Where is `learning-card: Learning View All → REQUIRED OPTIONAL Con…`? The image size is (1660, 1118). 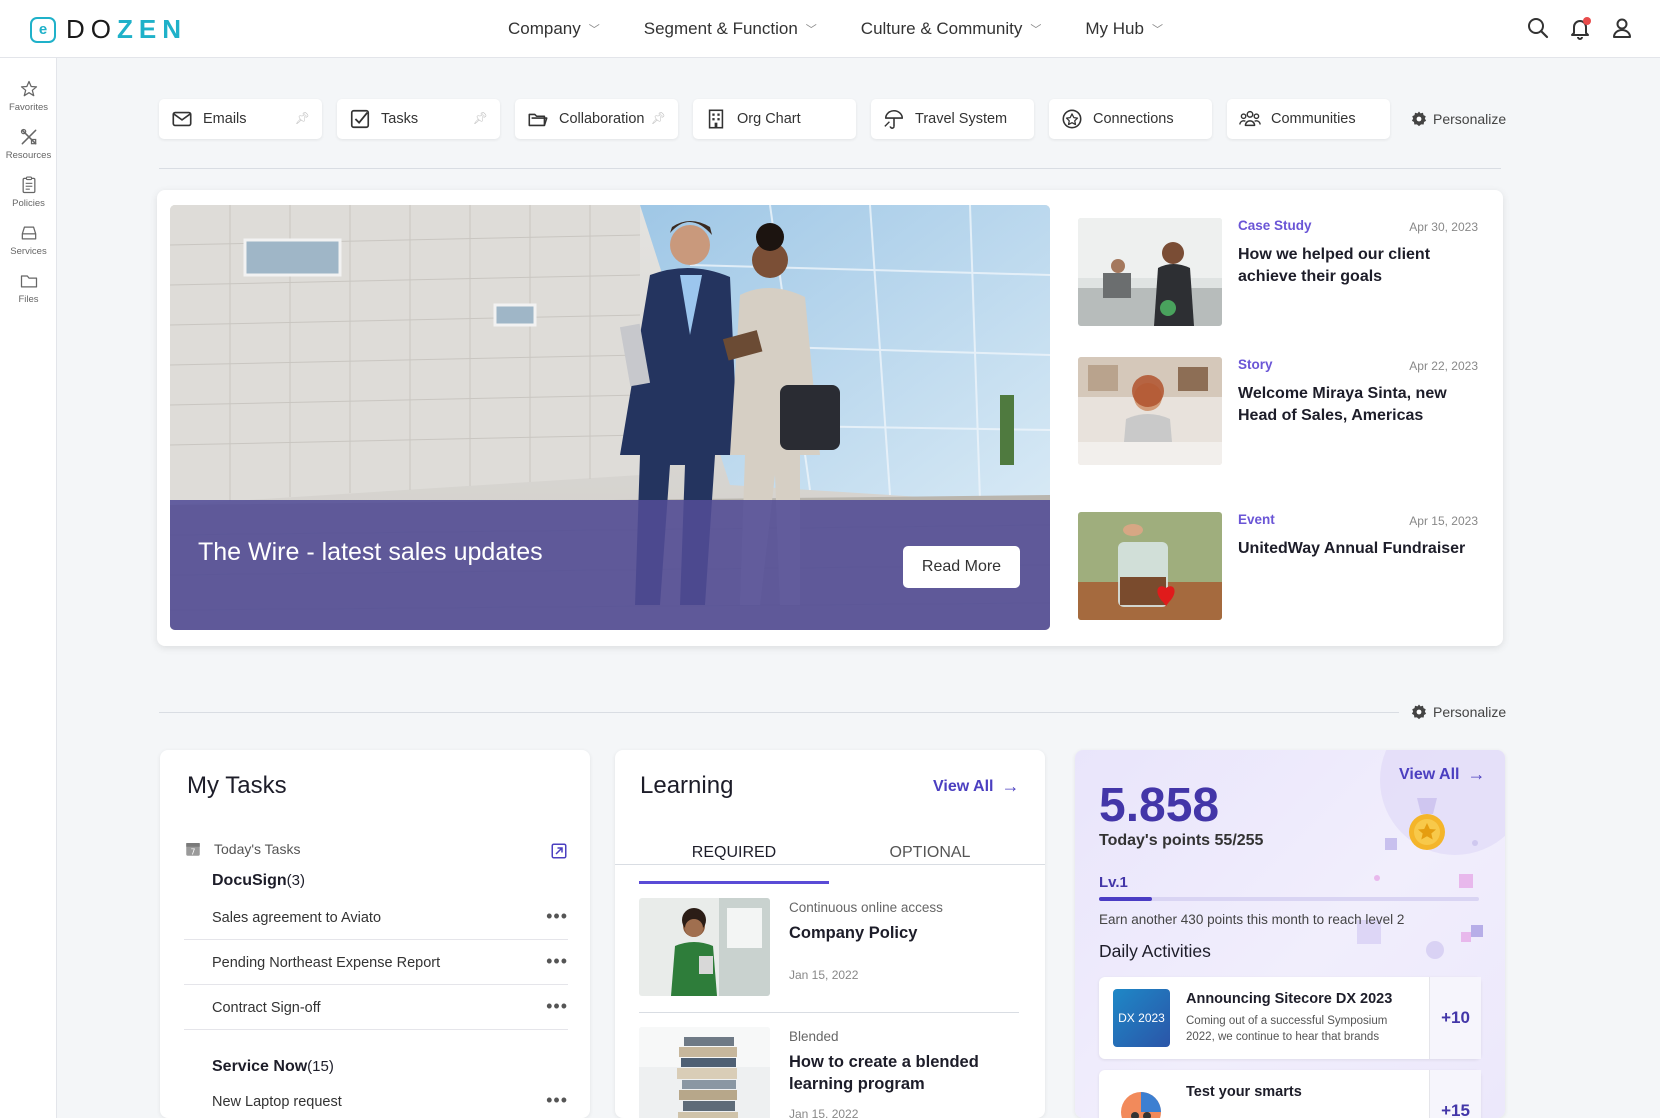
learning-card: Learning View All → REQUIRED OPTIONAL Con… is located at coordinates (830, 934).